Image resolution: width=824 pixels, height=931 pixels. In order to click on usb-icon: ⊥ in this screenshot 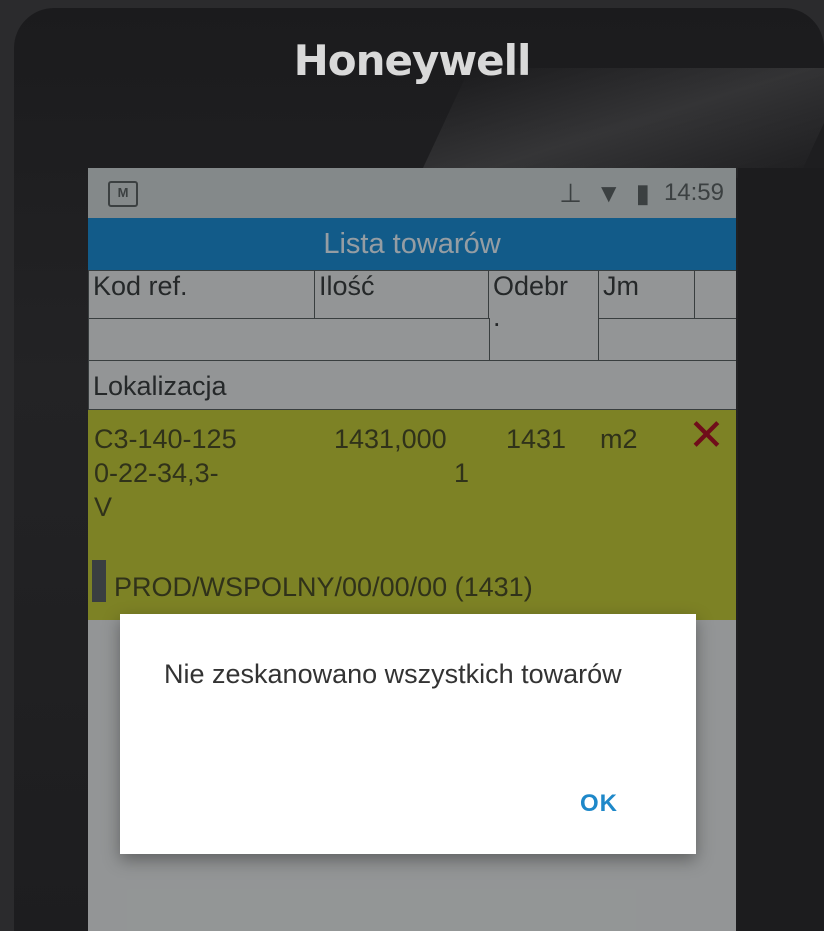, I will do `click(570, 193)`.